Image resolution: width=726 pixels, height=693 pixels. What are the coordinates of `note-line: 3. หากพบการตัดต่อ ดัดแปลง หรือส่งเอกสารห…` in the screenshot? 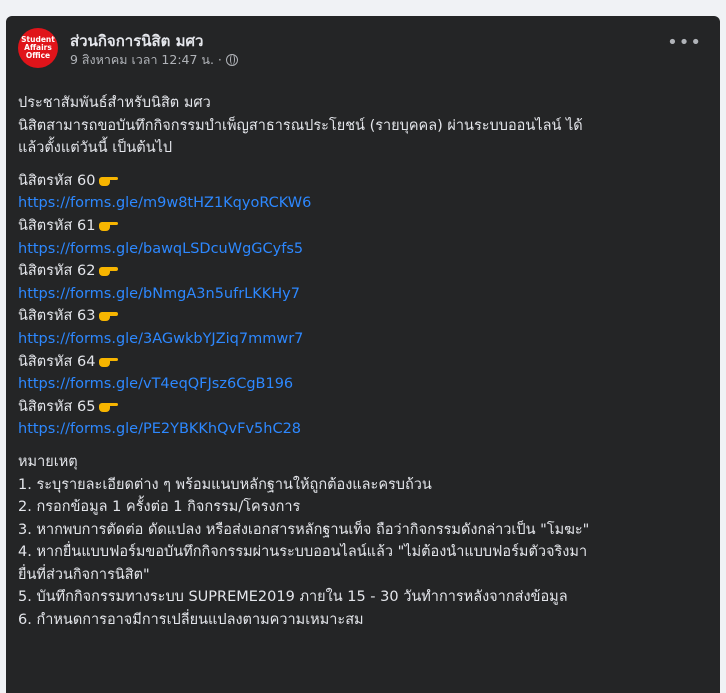 It's located at (304, 529).